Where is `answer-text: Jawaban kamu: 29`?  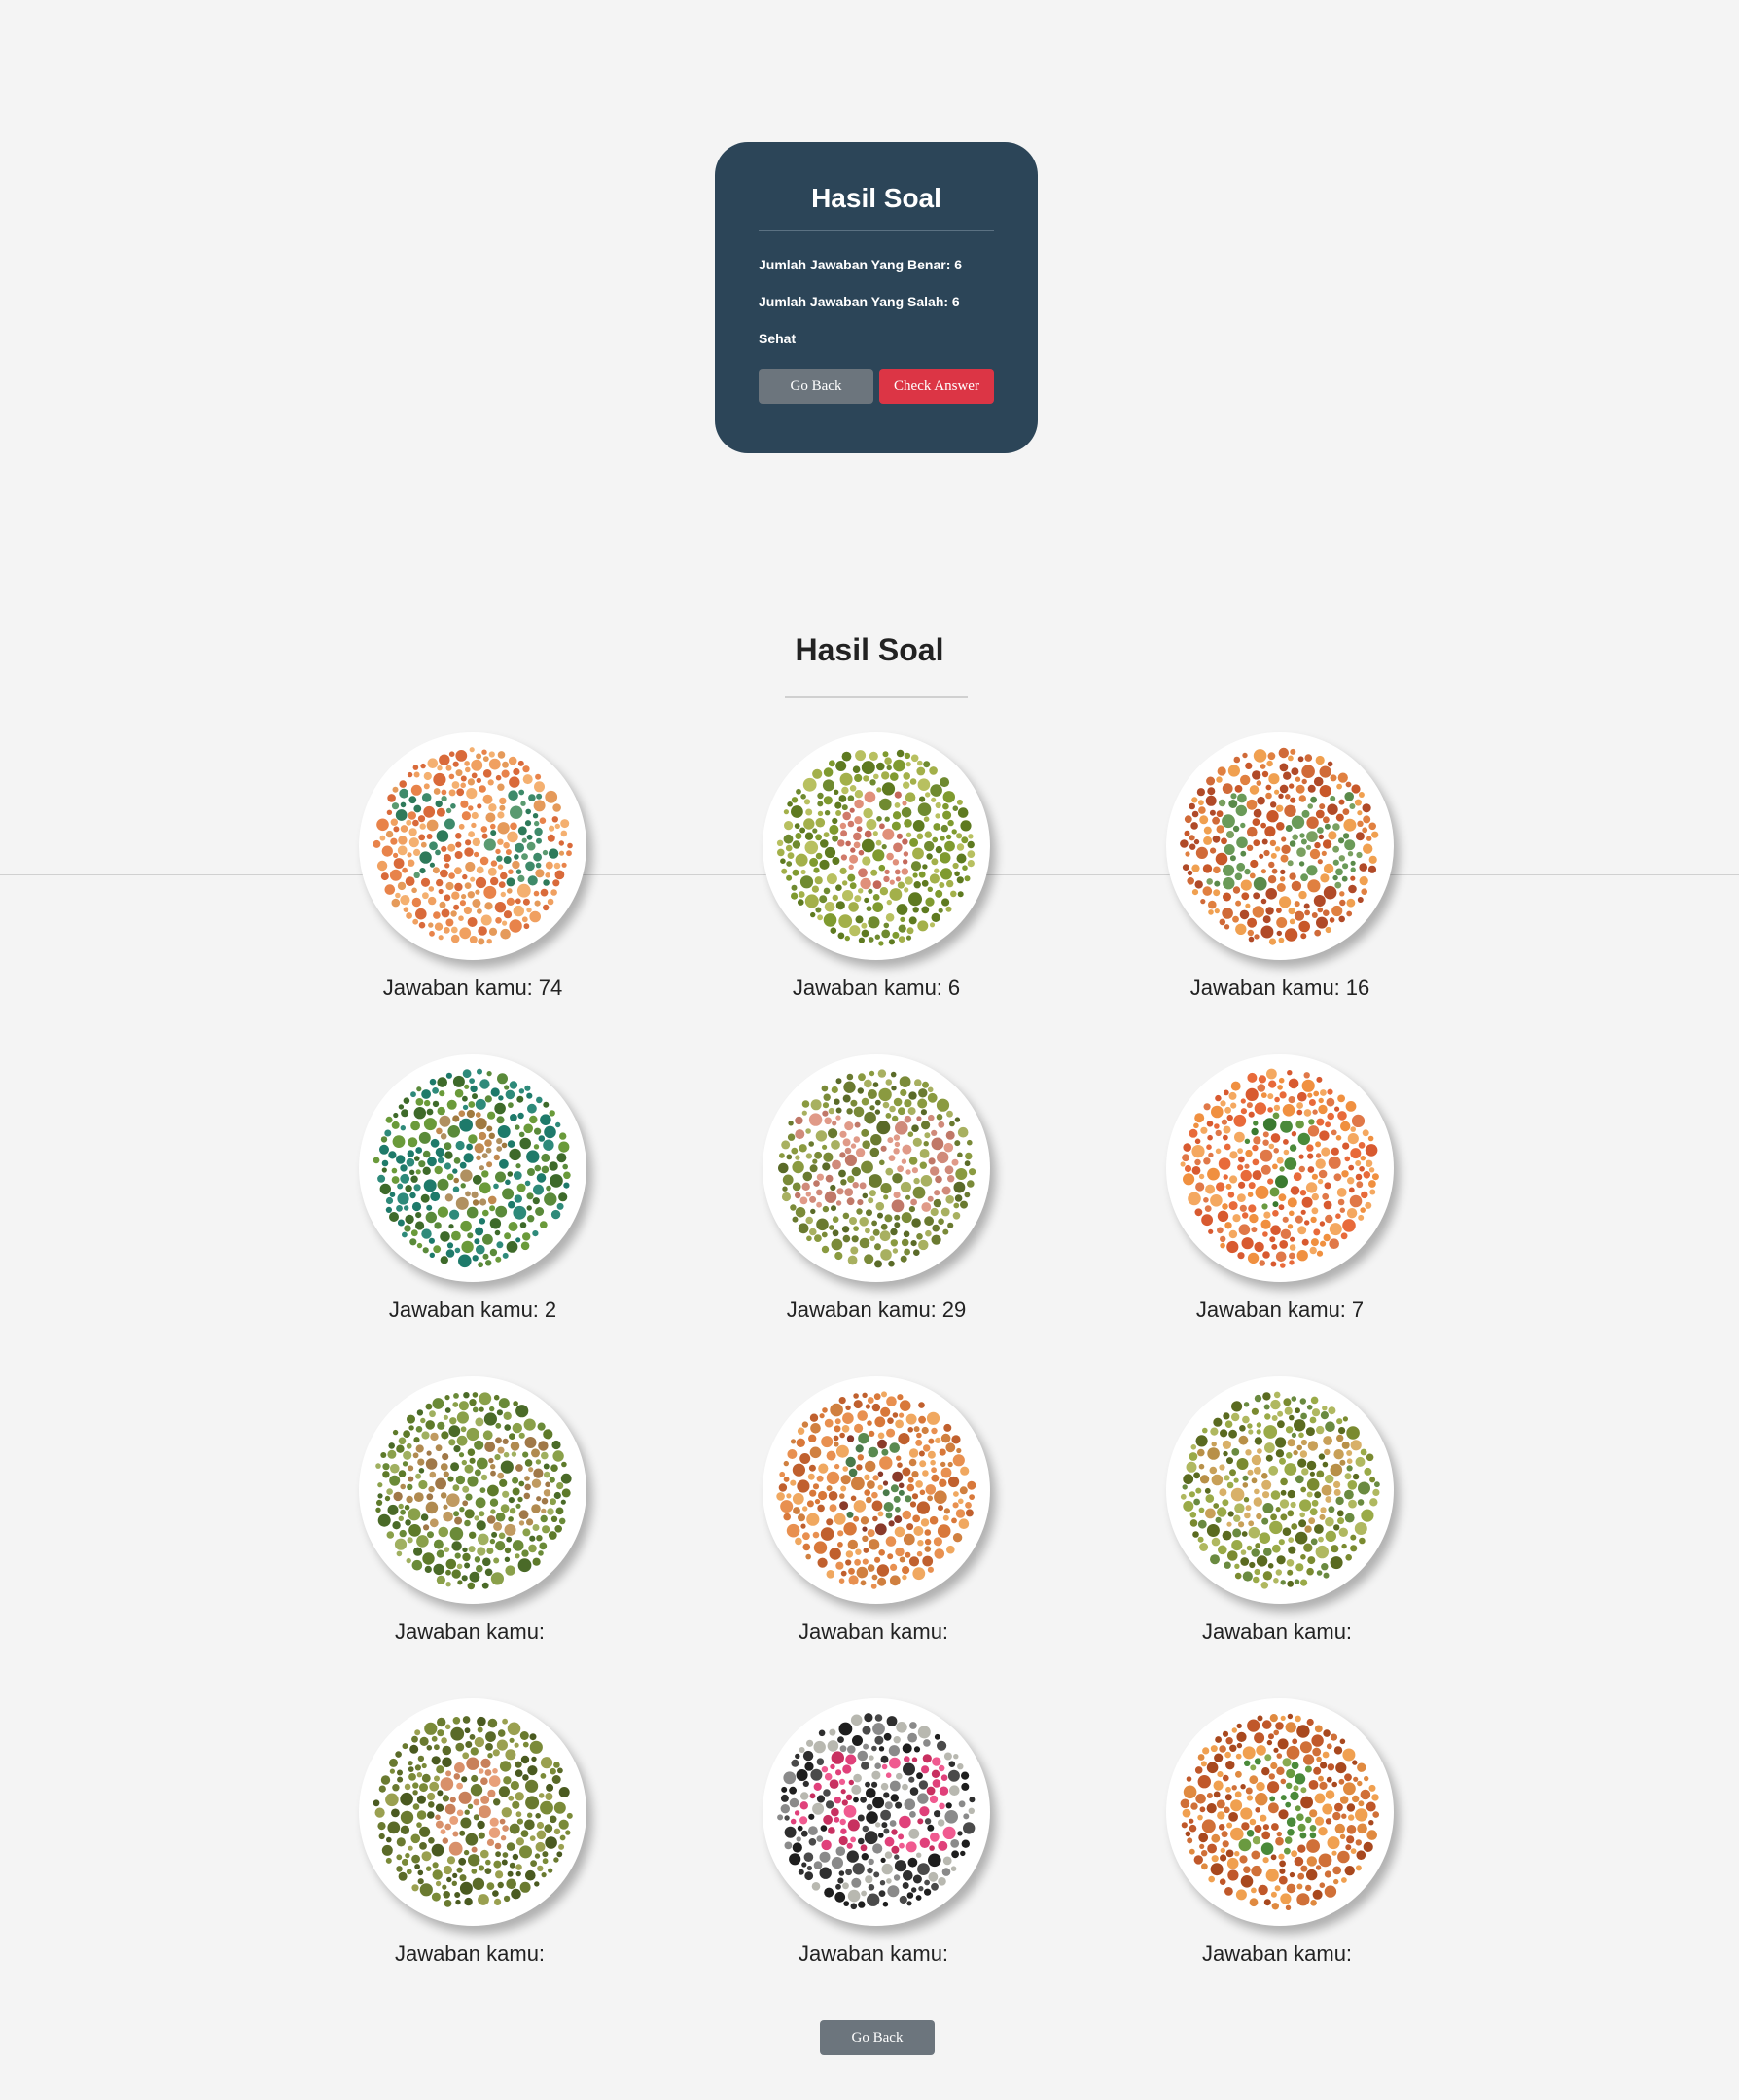 answer-text: Jawaban kamu: 29 is located at coordinates (876, 1311).